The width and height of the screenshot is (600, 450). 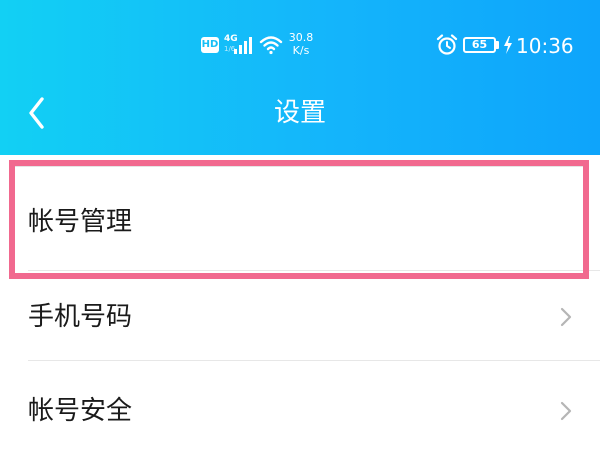 What do you see at coordinates (271, 45) in the screenshot?
I see `wifi-icon` at bounding box center [271, 45].